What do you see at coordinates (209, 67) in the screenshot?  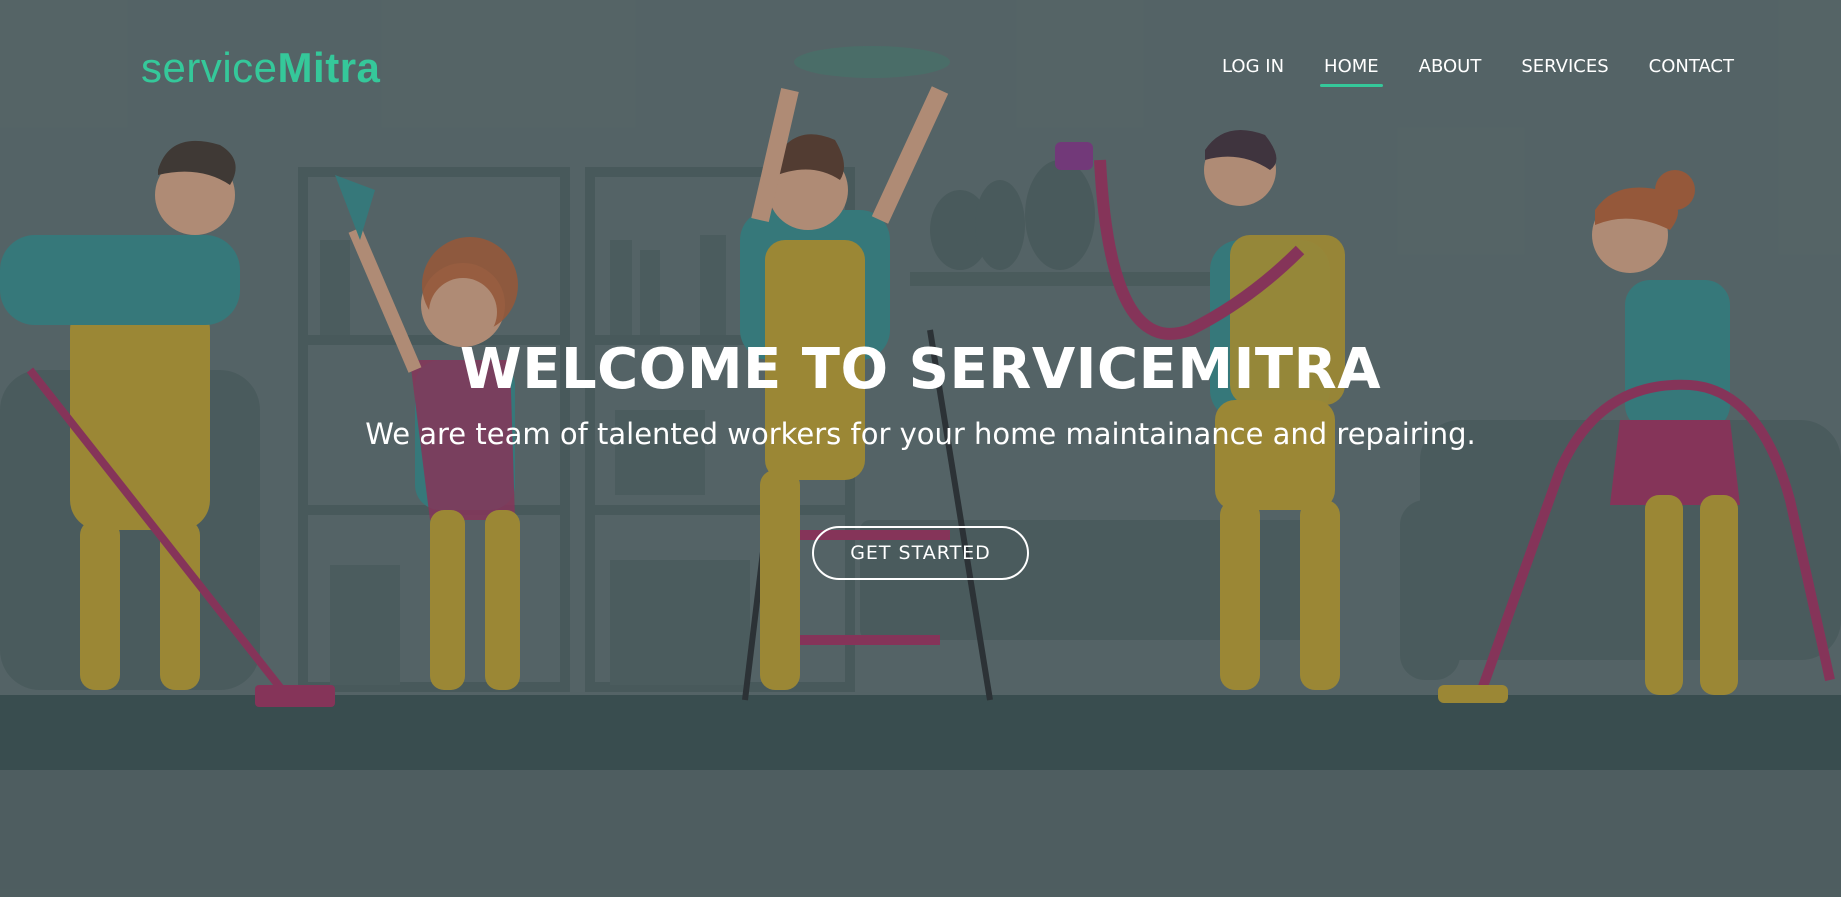 I see `logo-light-text: service` at bounding box center [209, 67].